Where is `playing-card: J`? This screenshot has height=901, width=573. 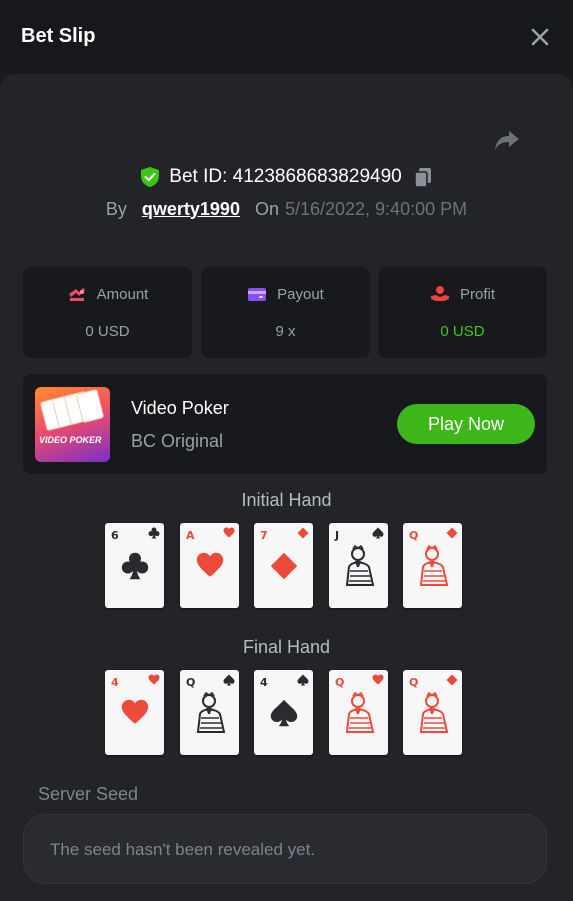 playing-card: J is located at coordinates (358, 565).